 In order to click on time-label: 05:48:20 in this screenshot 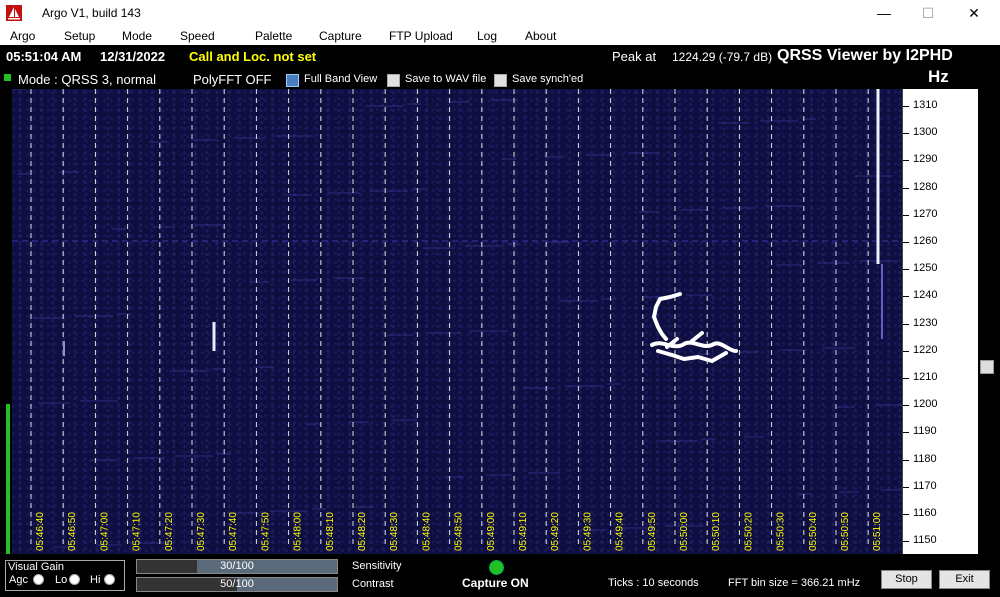, I will do `click(362, 531)`.